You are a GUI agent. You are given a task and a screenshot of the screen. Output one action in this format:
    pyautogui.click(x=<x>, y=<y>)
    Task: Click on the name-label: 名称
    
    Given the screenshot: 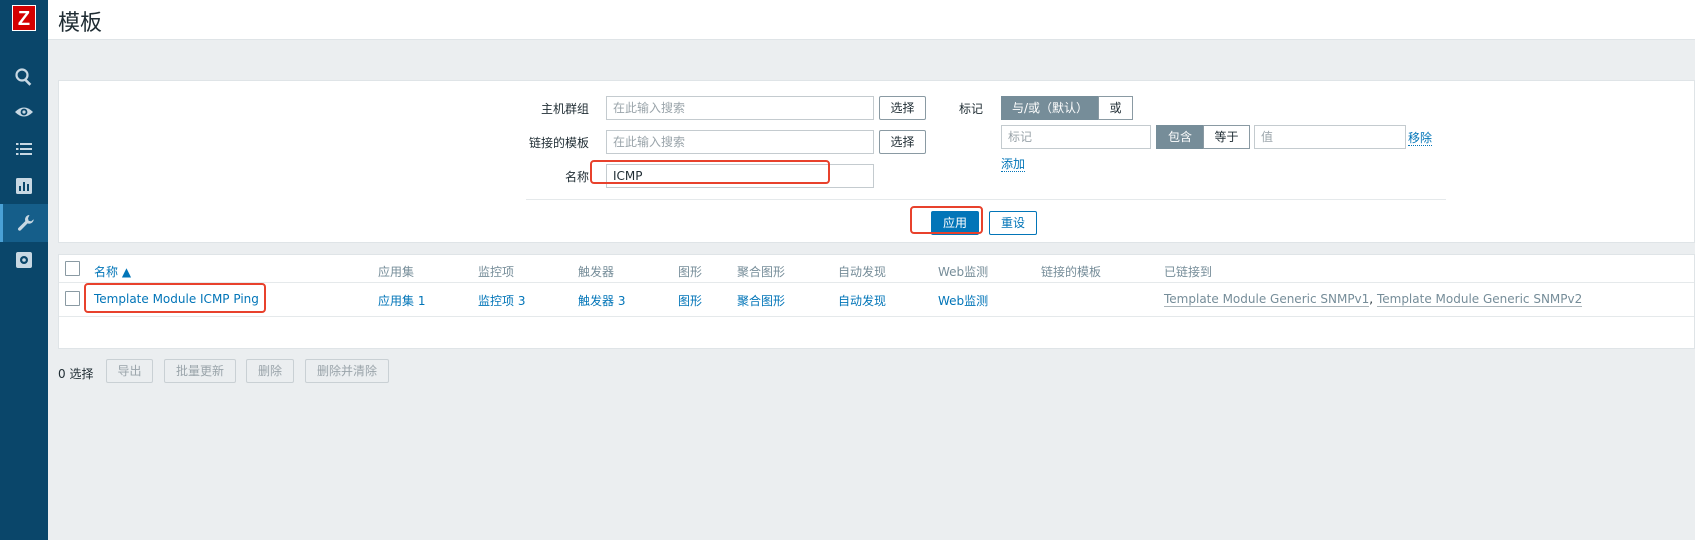 What is the action you would take?
    pyautogui.click(x=576, y=177)
    